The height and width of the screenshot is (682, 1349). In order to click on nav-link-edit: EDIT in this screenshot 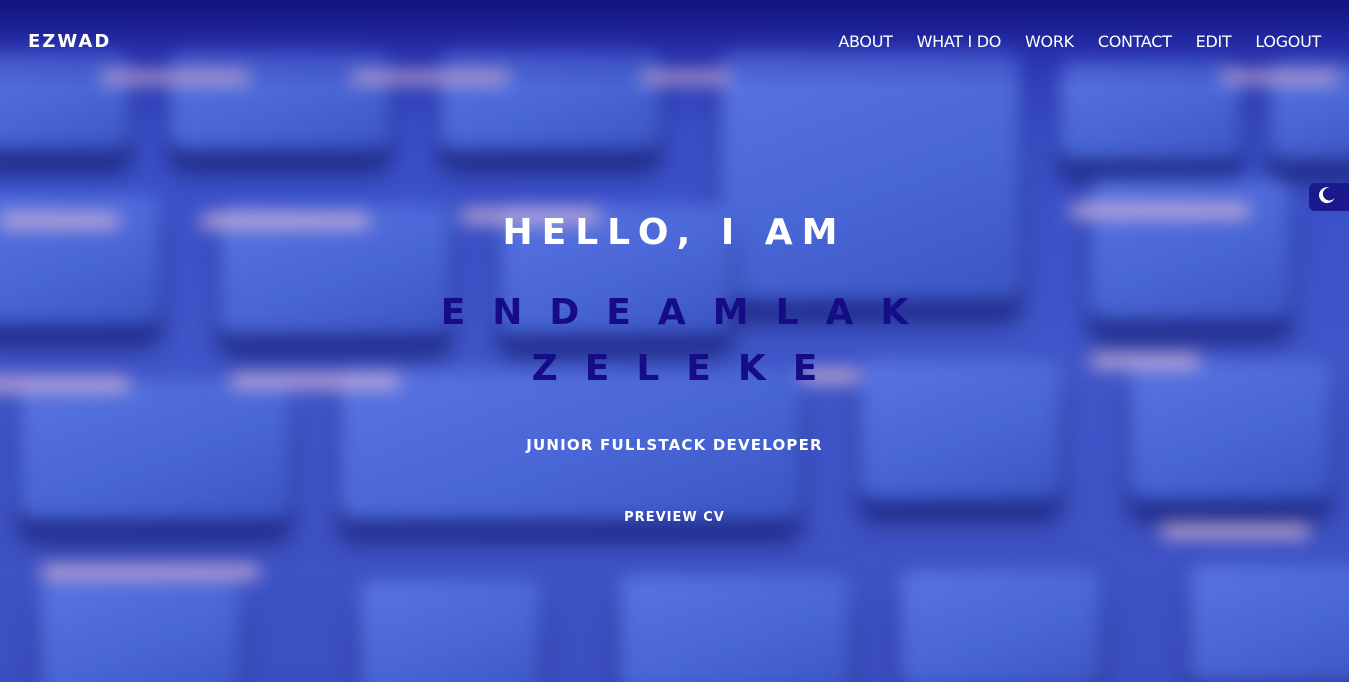, I will do `click(1214, 41)`.